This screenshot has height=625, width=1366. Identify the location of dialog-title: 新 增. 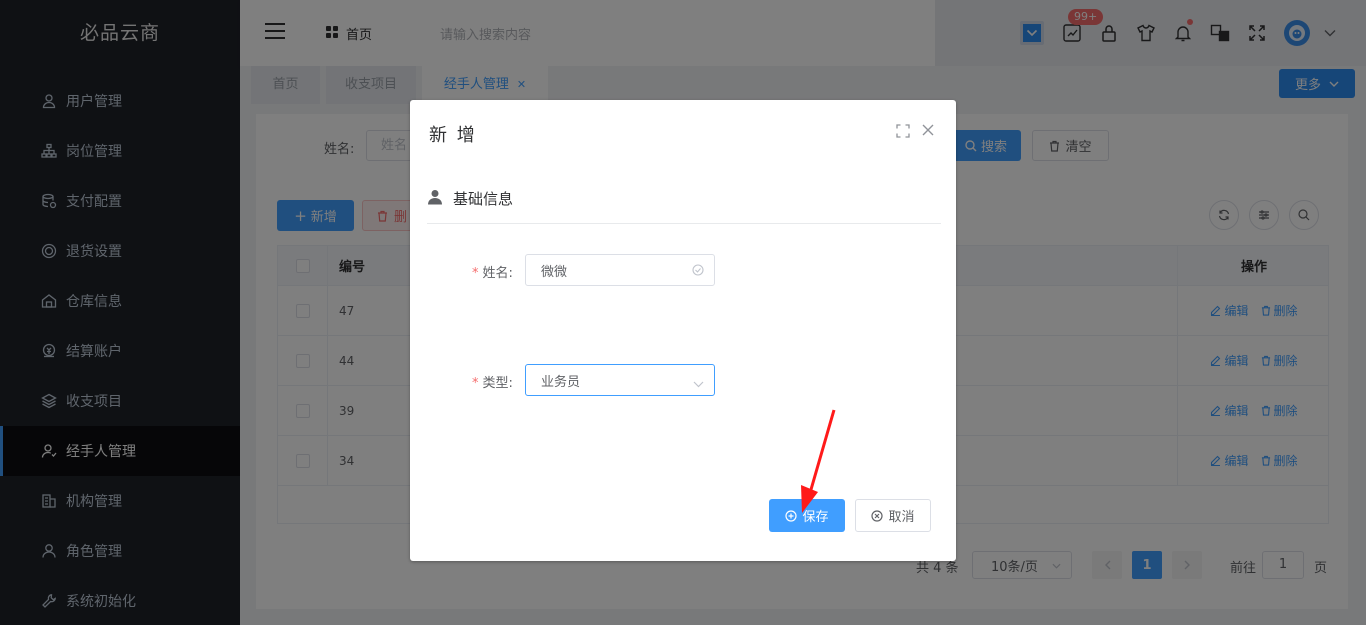
(453, 135).